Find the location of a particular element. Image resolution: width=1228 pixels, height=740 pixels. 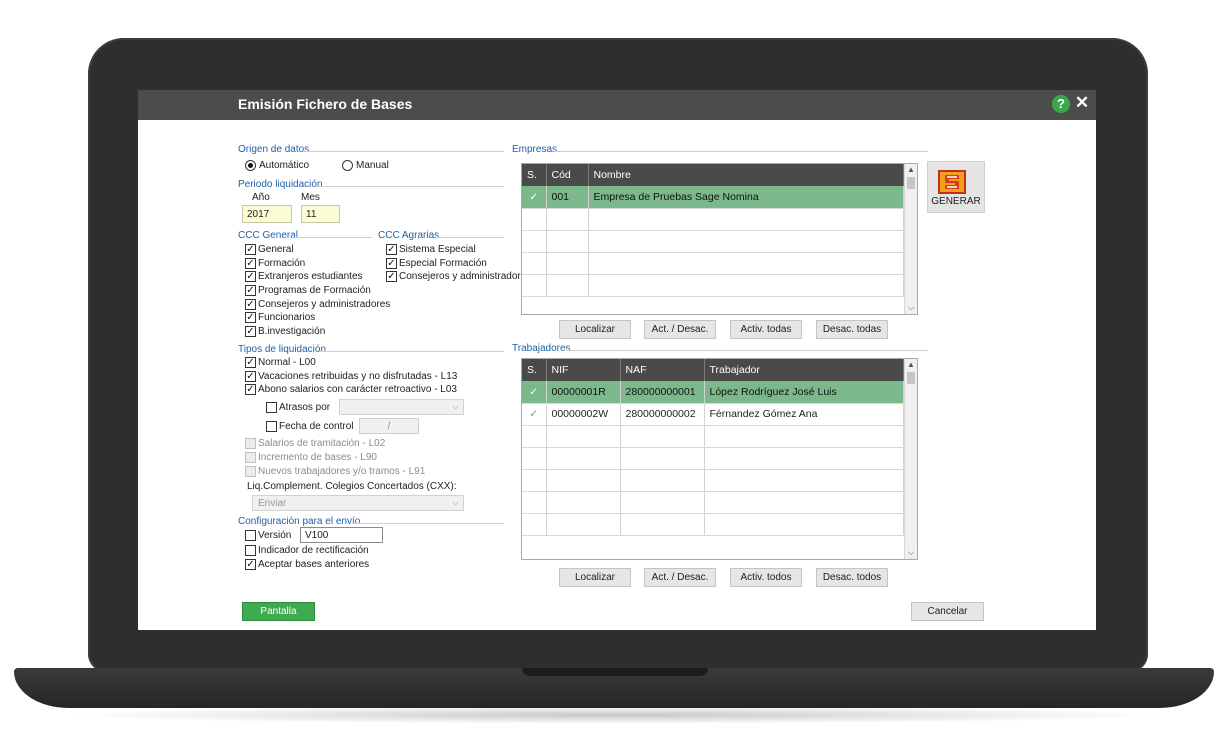

fecha-control-field: / is located at coordinates (389, 426).